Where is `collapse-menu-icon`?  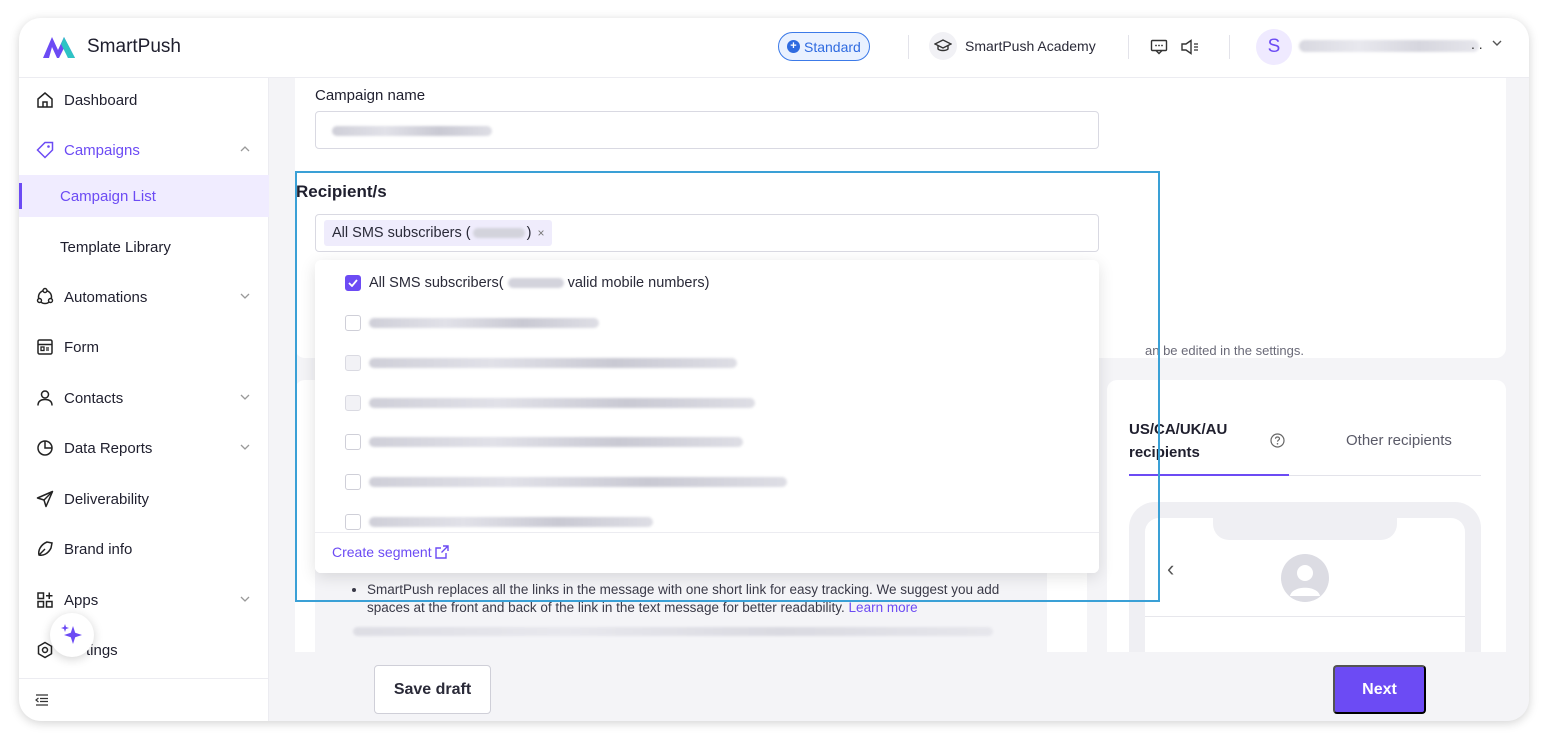
collapse-menu-icon is located at coordinates (42, 700).